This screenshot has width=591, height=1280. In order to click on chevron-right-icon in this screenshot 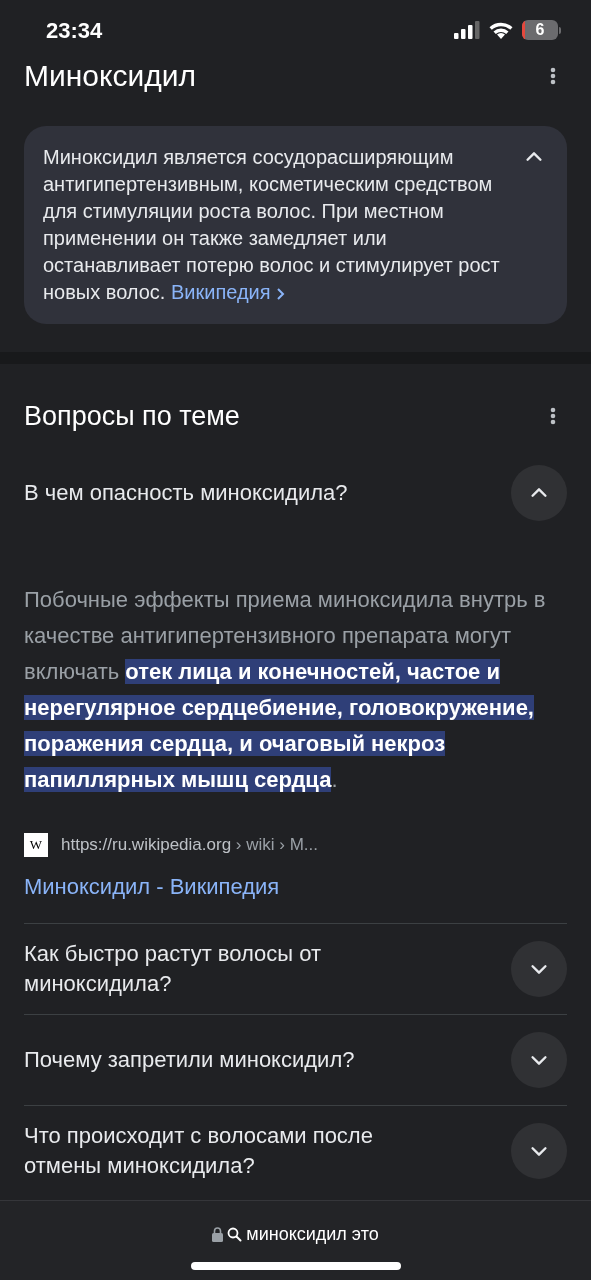, I will do `click(281, 293)`.